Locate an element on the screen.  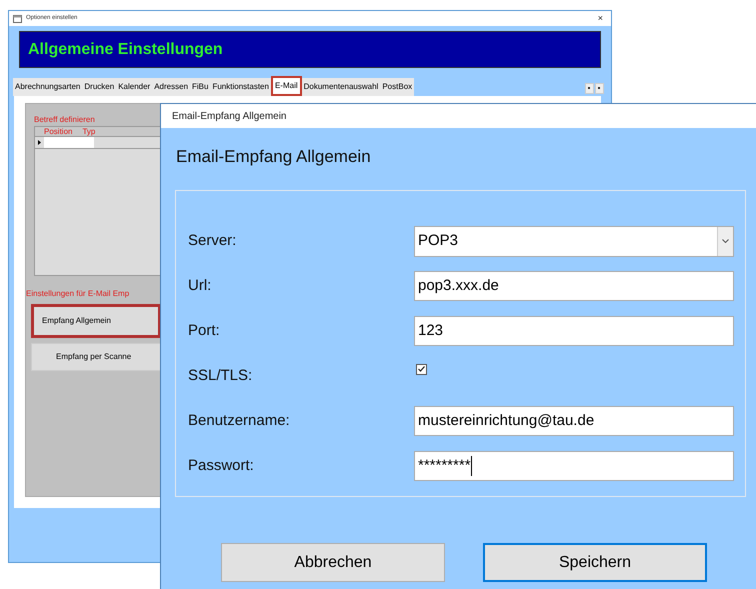
tab: PostBox is located at coordinates (397, 87).